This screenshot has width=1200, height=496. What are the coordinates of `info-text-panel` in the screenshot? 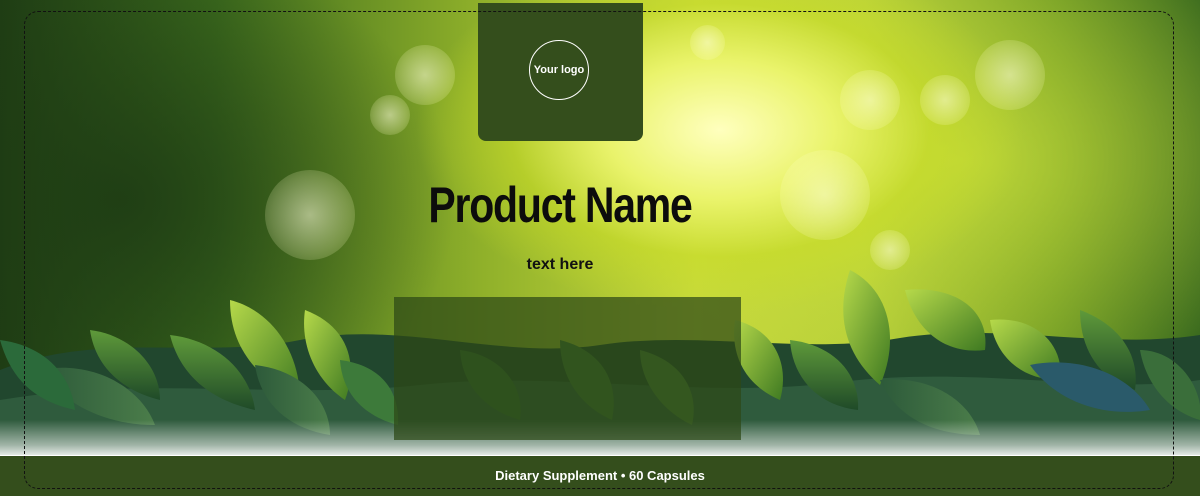 It's located at (567, 368).